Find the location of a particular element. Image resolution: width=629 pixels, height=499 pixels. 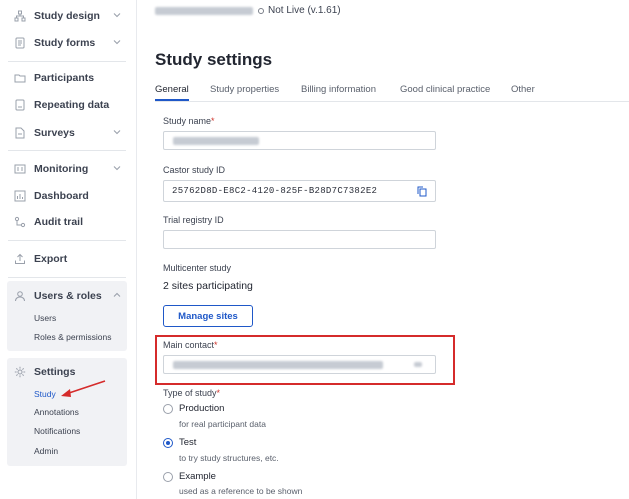

radio-desc-example: used as a reference to be shown is located at coordinates (241, 491).